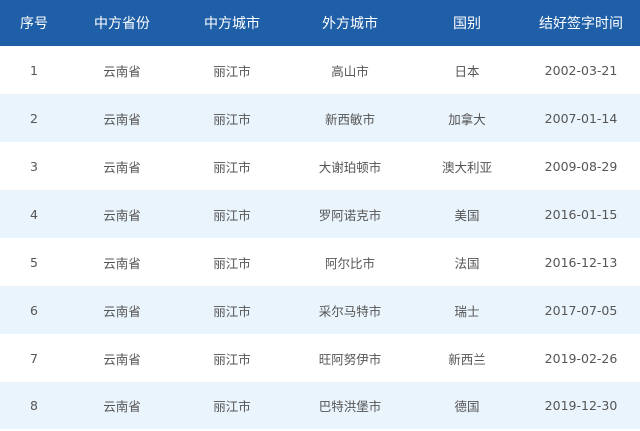 This screenshot has width=640, height=431. What do you see at coordinates (581, 70) in the screenshot?
I see `cell-signing-date: 2002-03-21` at bounding box center [581, 70].